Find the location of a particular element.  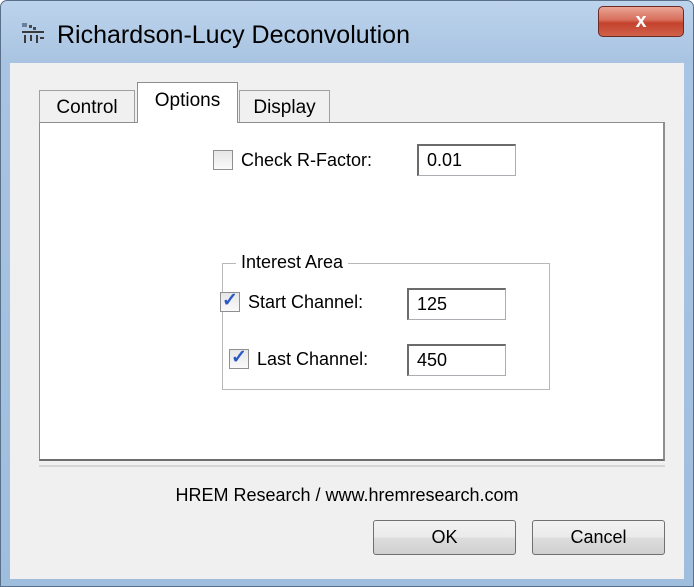

close-icon: x is located at coordinates (641, 21).